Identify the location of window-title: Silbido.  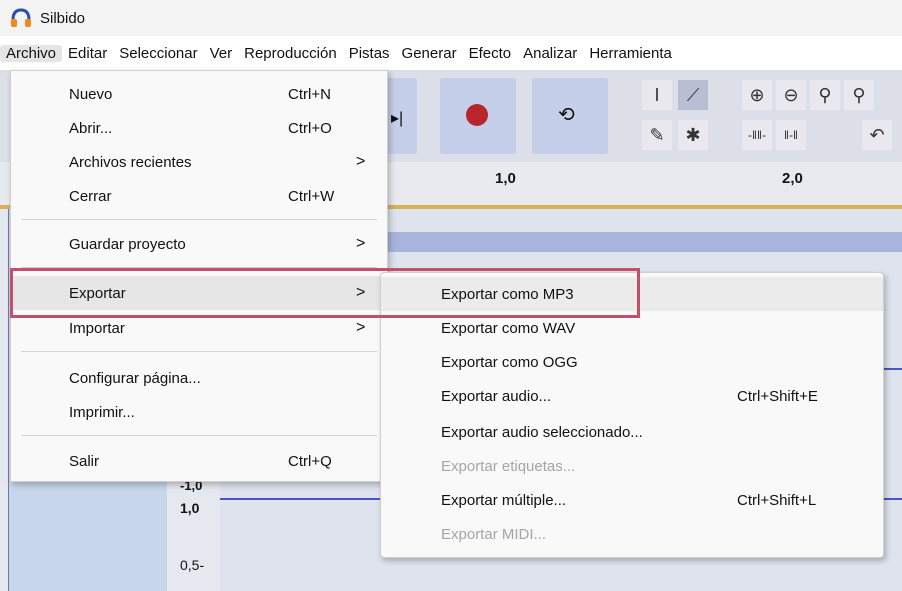
(63, 18).